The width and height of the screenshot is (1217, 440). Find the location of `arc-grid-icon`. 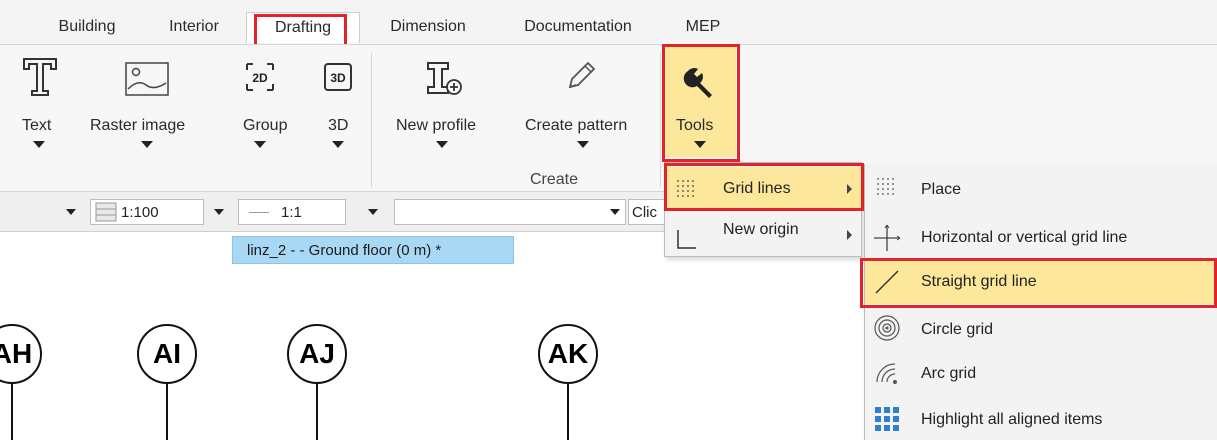

arc-grid-icon is located at coordinates (886, 373).